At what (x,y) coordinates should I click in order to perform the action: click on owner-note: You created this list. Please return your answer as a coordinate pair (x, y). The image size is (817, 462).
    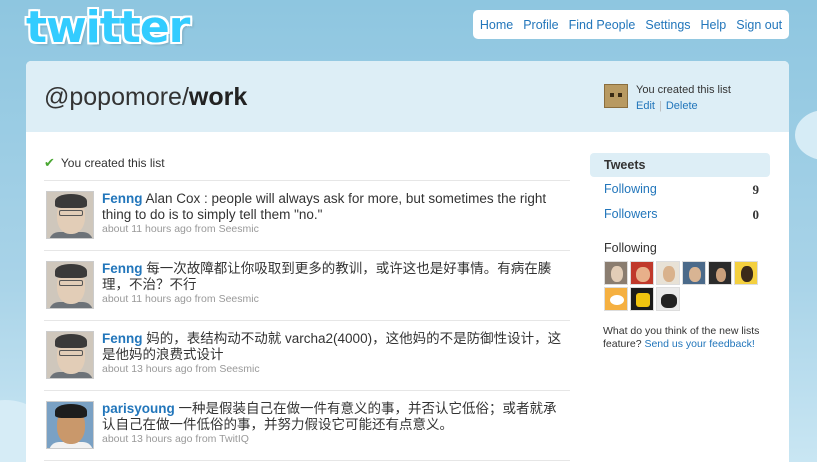
    Looking at the image, I should click on (683, 90).